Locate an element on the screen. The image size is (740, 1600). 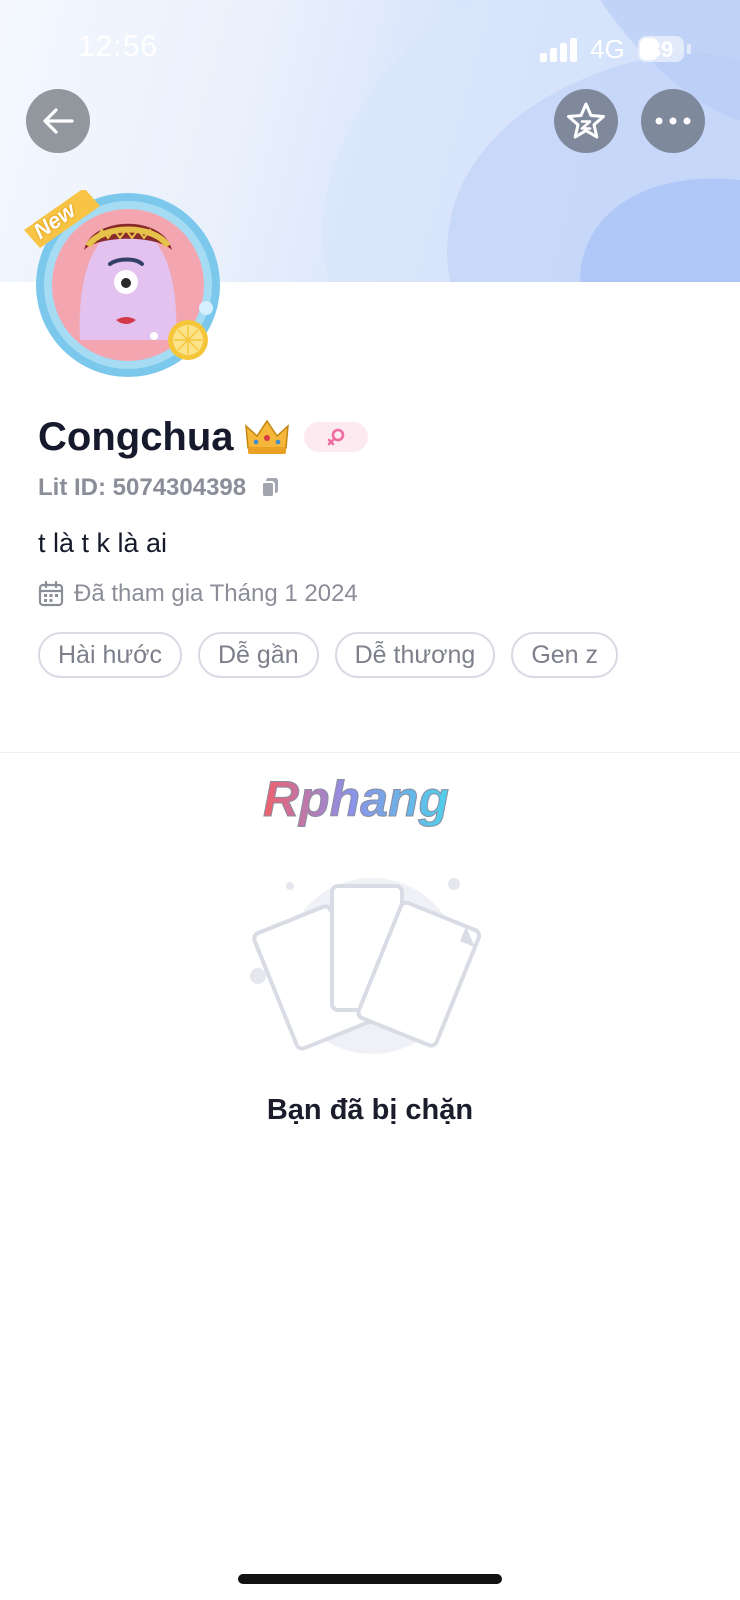
joined-date: Đã tham gia Tháng 1 2024 is located at coordinates (216, 593).